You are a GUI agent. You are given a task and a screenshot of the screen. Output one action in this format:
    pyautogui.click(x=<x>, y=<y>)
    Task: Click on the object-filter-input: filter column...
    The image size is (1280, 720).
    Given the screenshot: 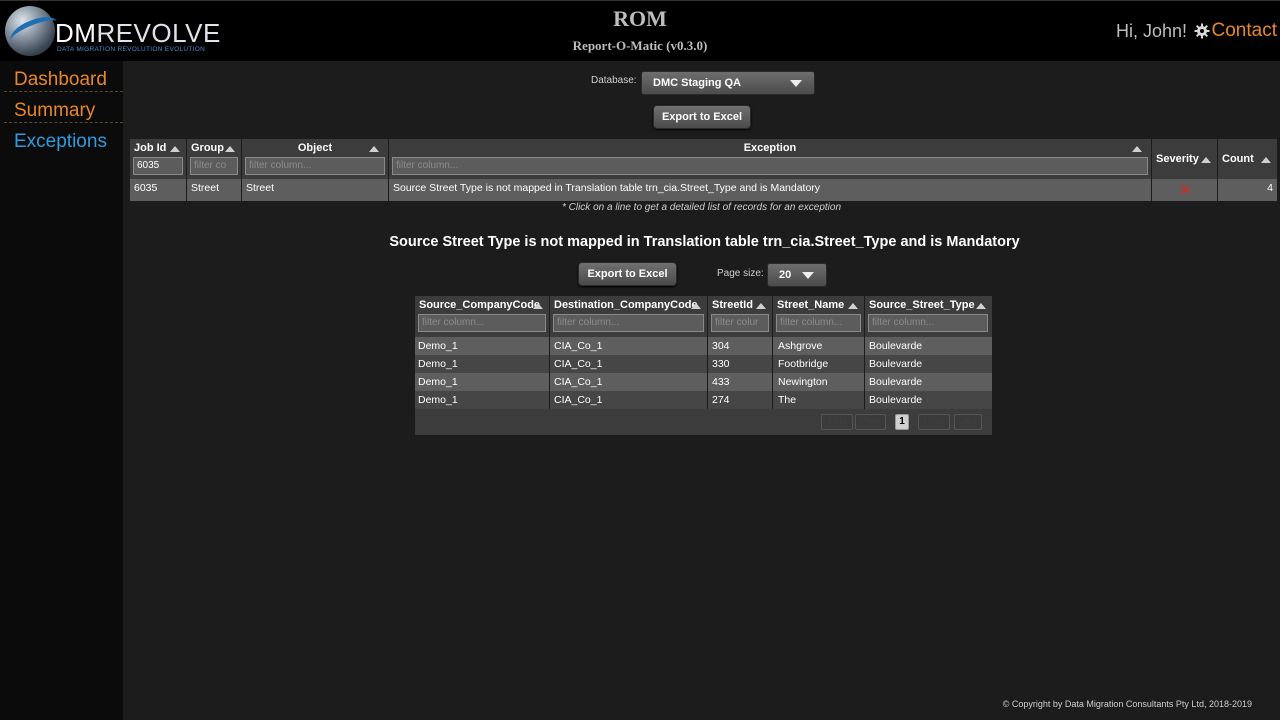 What is the action you would take?
    pyautogui.click(x=315, y=166)
    